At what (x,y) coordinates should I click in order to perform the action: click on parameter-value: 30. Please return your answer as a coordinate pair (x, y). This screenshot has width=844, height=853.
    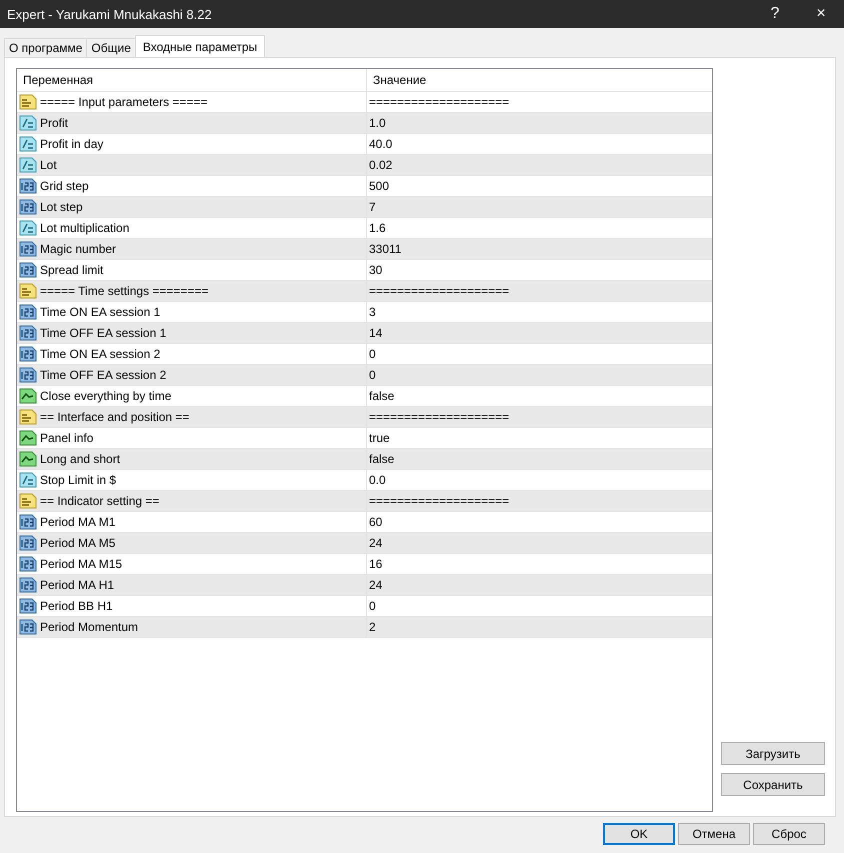
    Looking at the image, I should click on (375, 270).